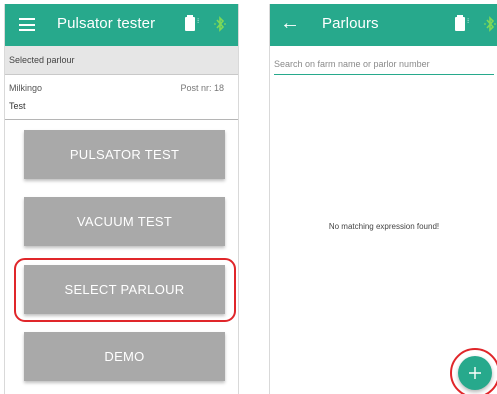 The width and height of the screenshot is (497, 394). I want to click on post-number: Post nr: 18, so click(202, 88).